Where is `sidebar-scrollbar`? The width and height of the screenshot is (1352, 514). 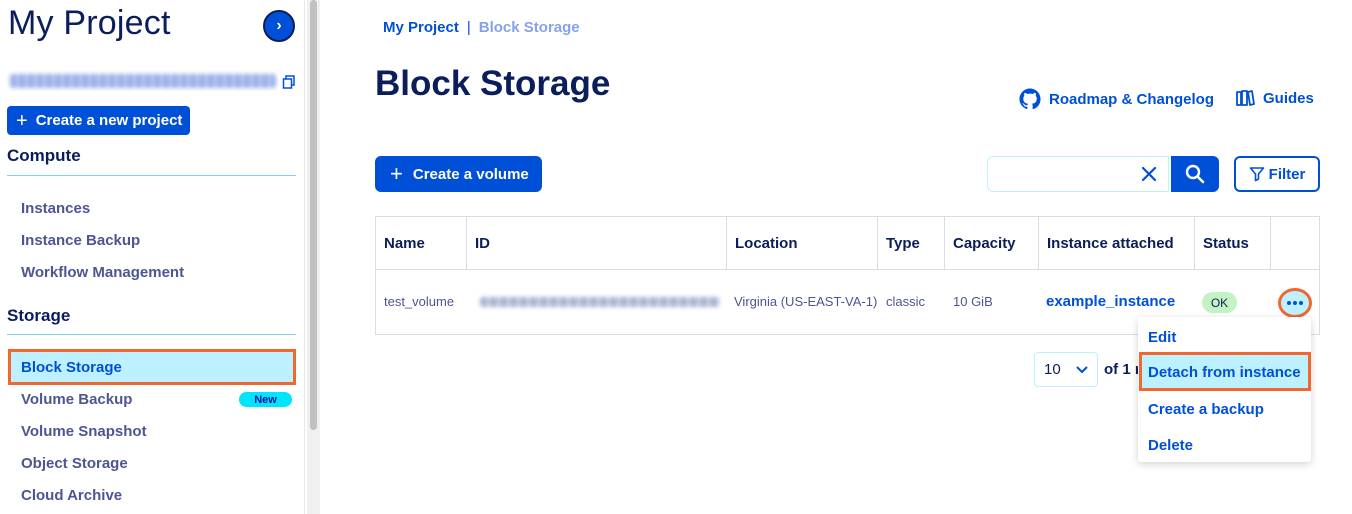
sidebar-scrollbar is located at coordinates (313, 257).